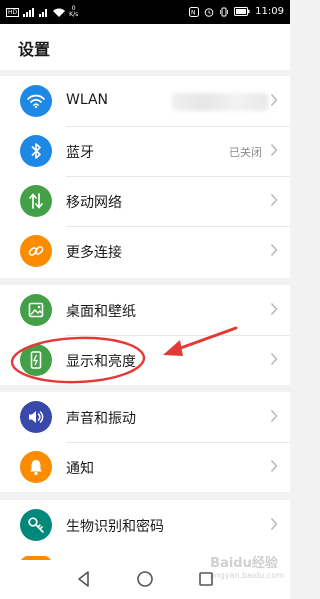 The height and width of the screenshot is (599, 320). I want to click on notification-bell-icon, so click(36, 467).